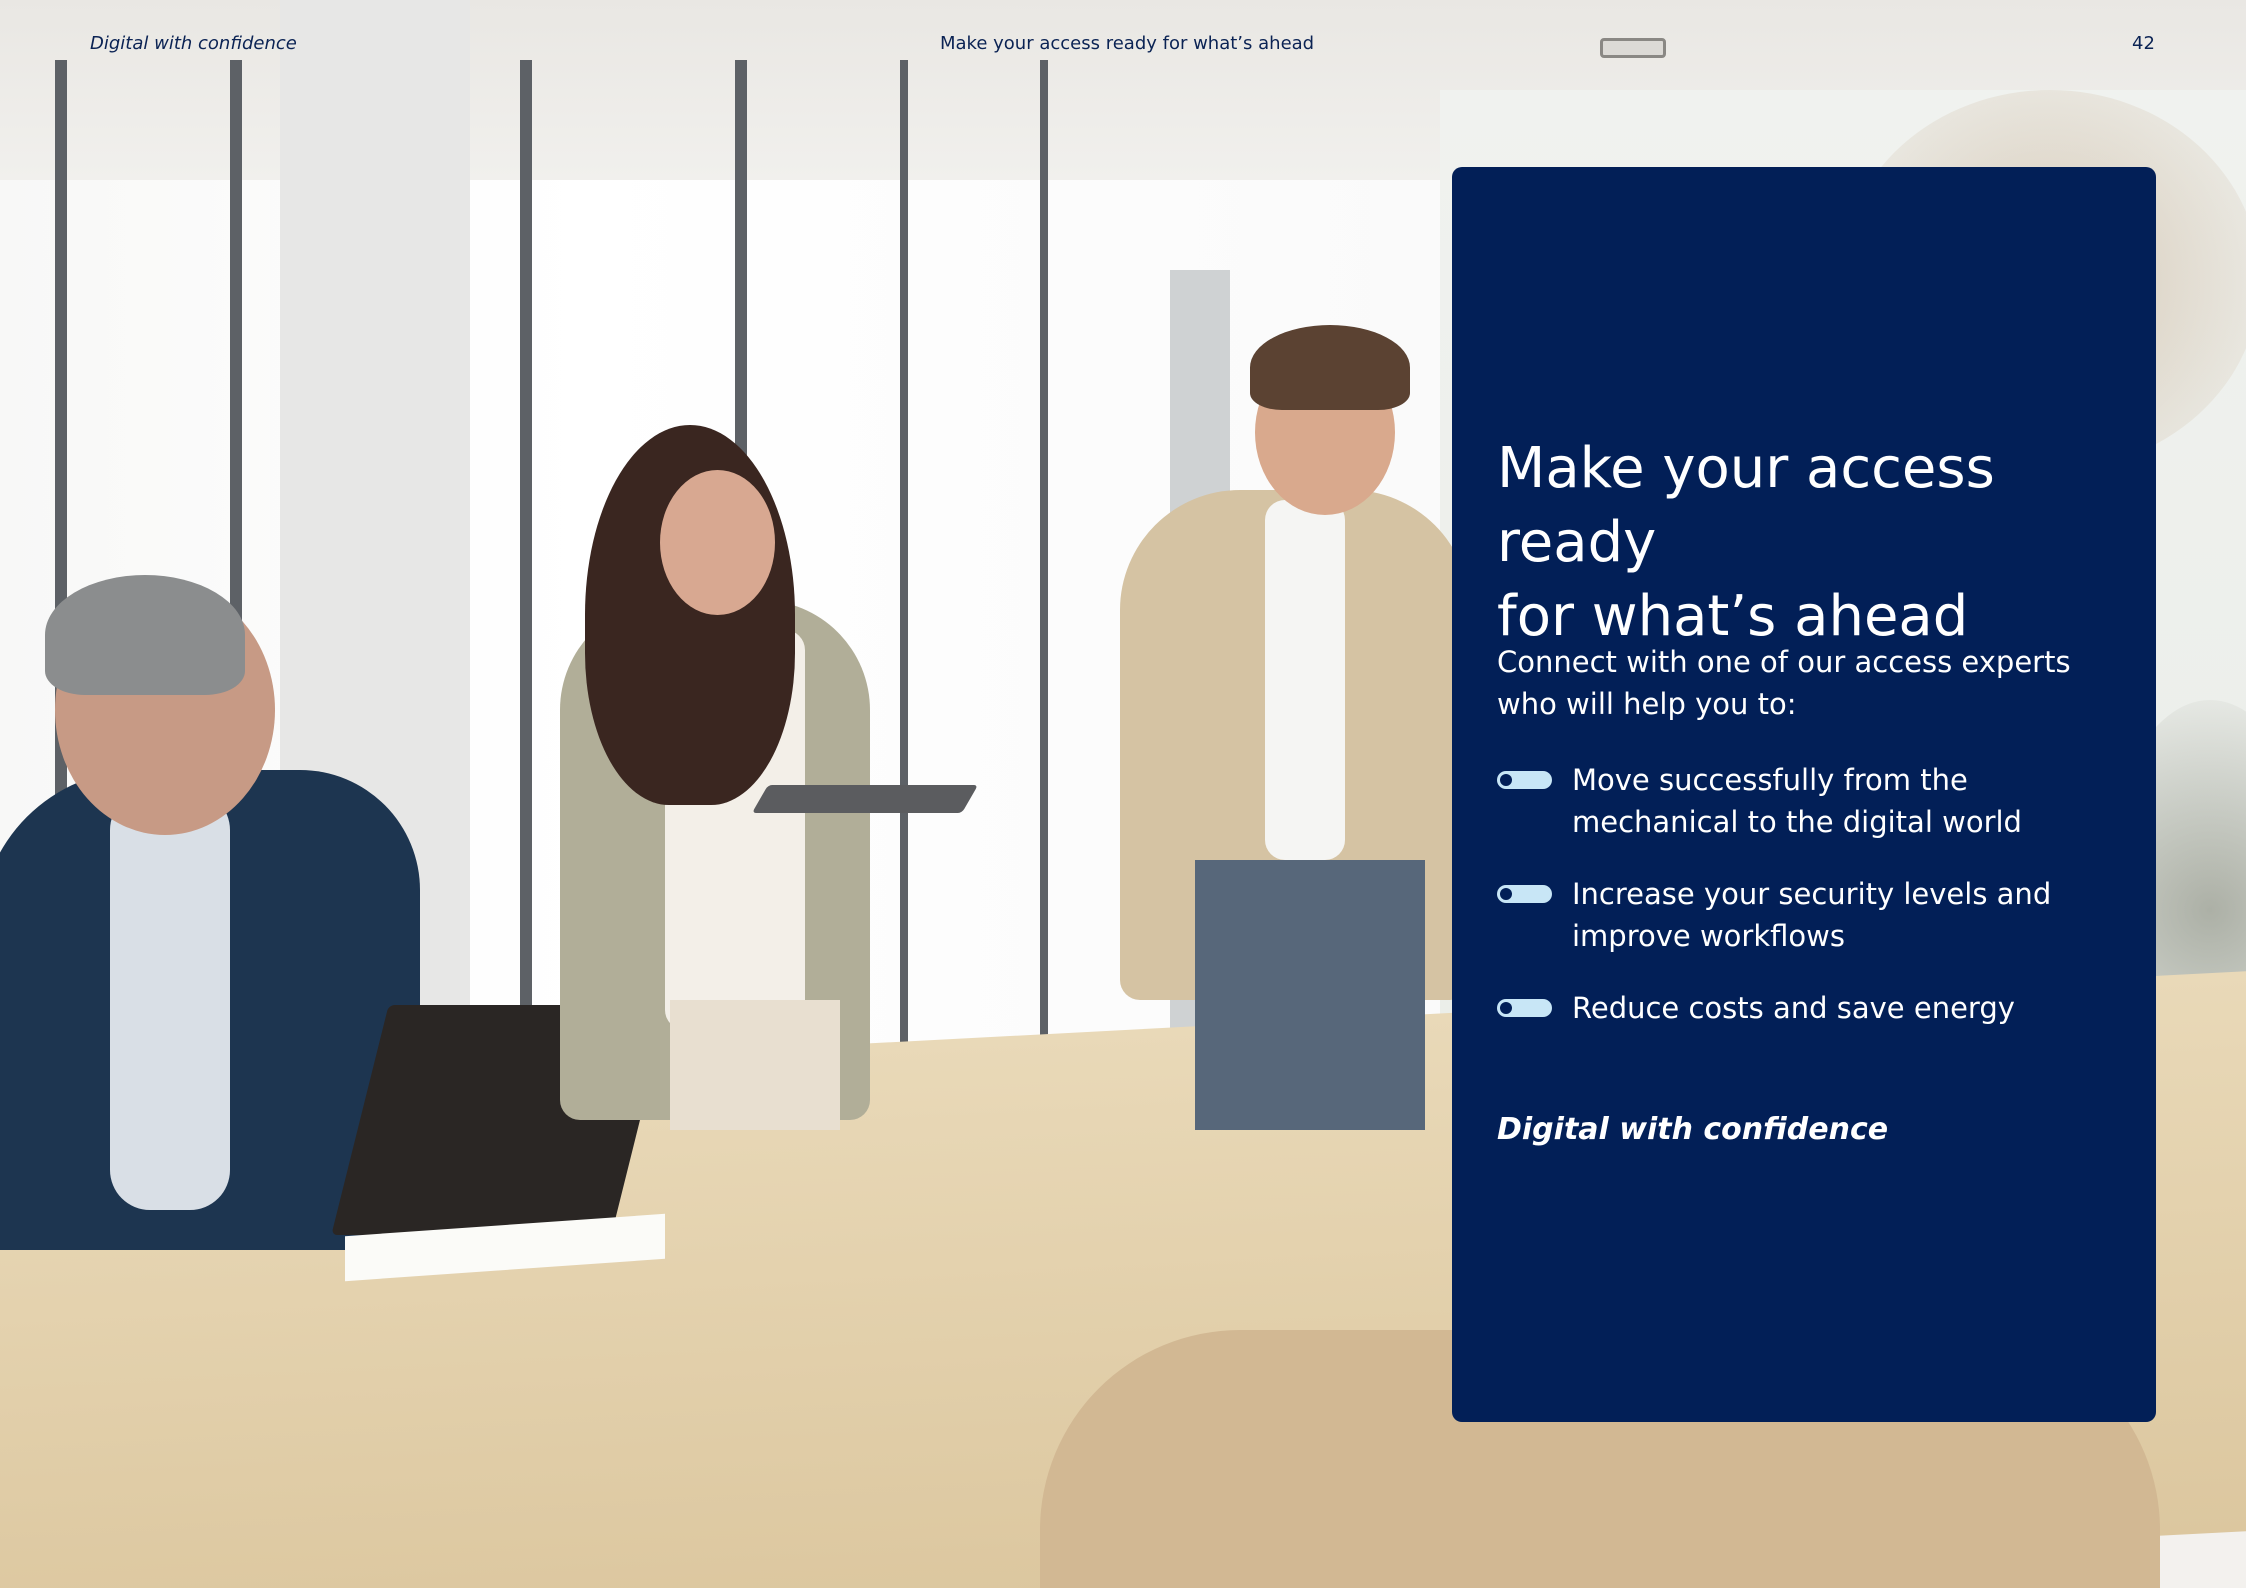 This screenshot has height=1588, width=2246. I want to click on tablet, so click(865, 799).